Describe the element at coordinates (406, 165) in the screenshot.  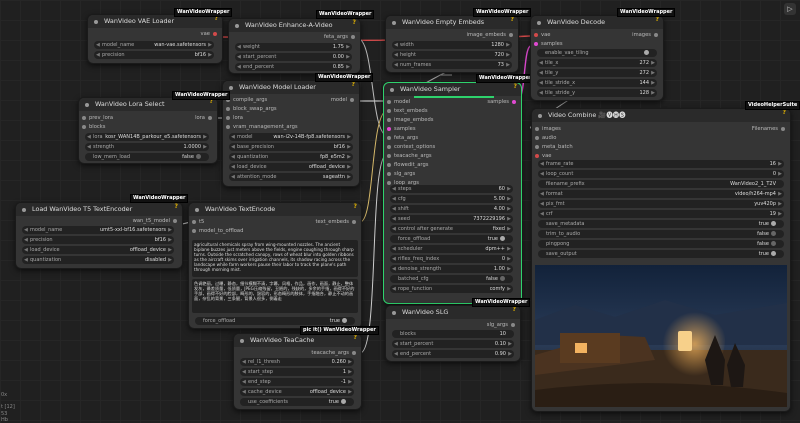
I see `flowedit-args-input: flowedit_args` at that location.